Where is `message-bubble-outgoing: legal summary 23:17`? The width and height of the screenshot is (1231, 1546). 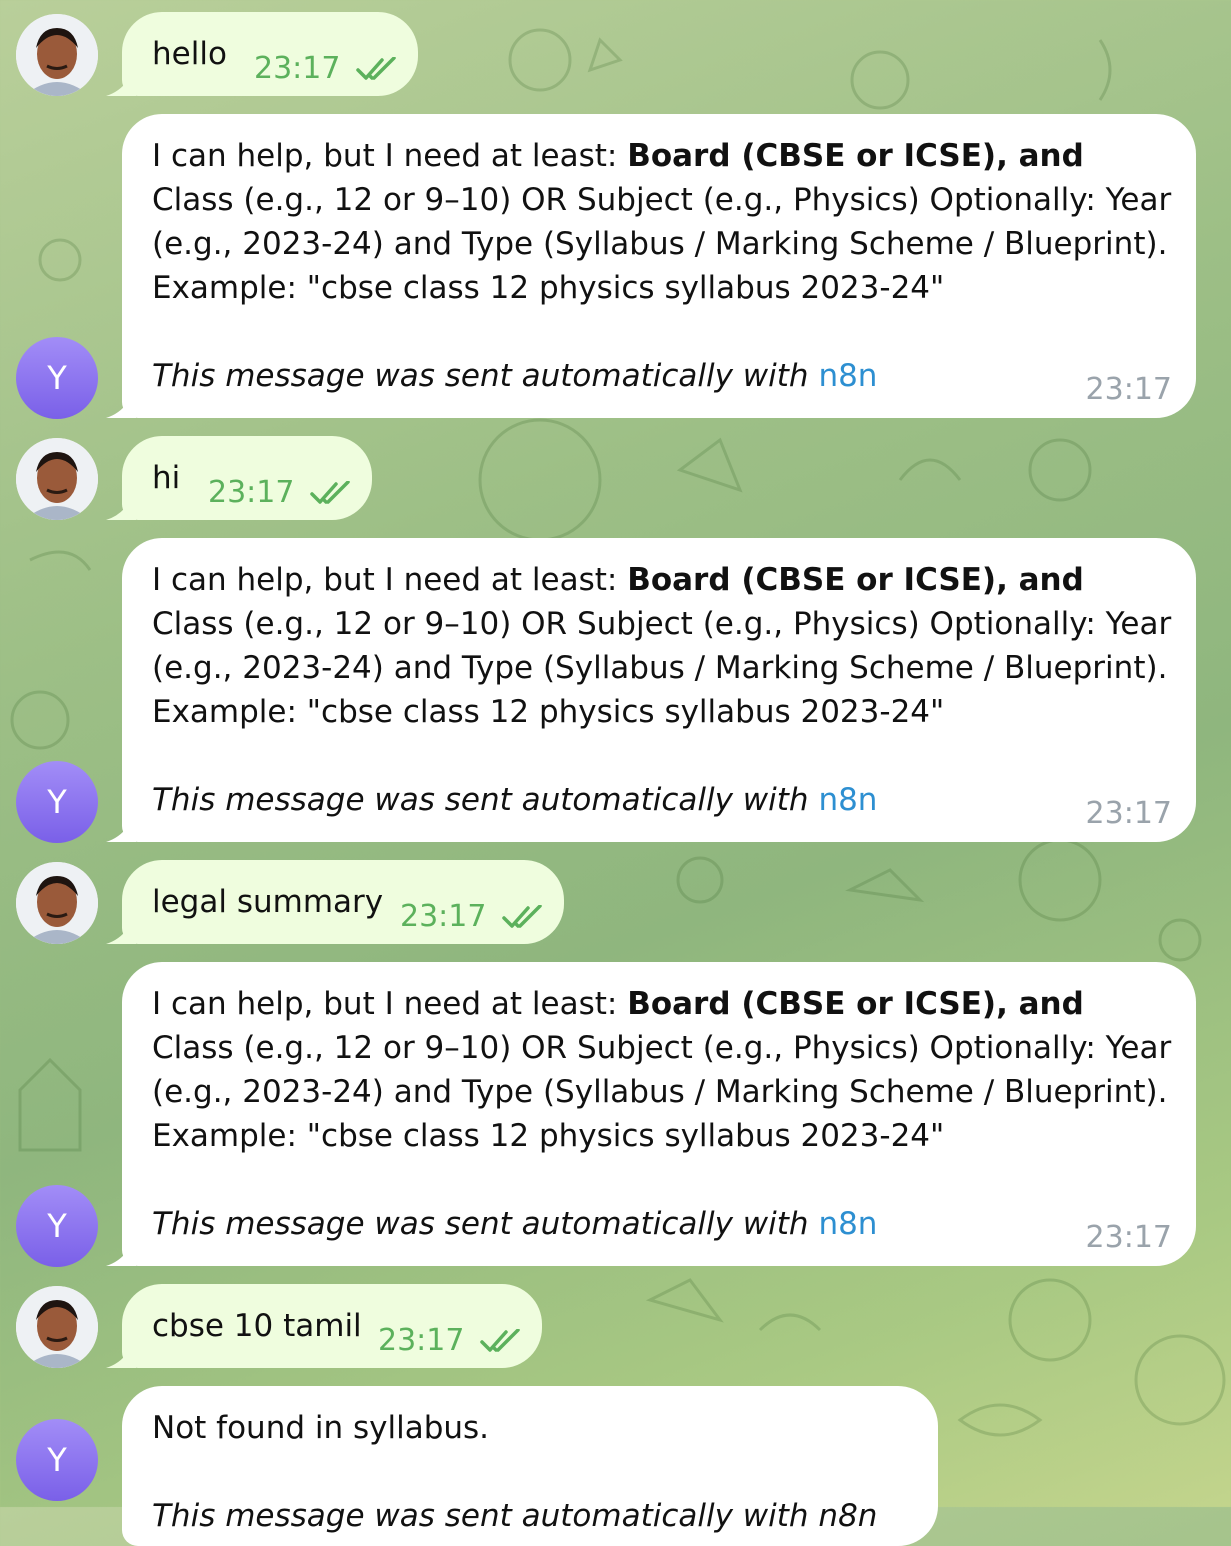
message-bubble-outgoing: legal summary 23:17 is located at coordinates (343, 902).